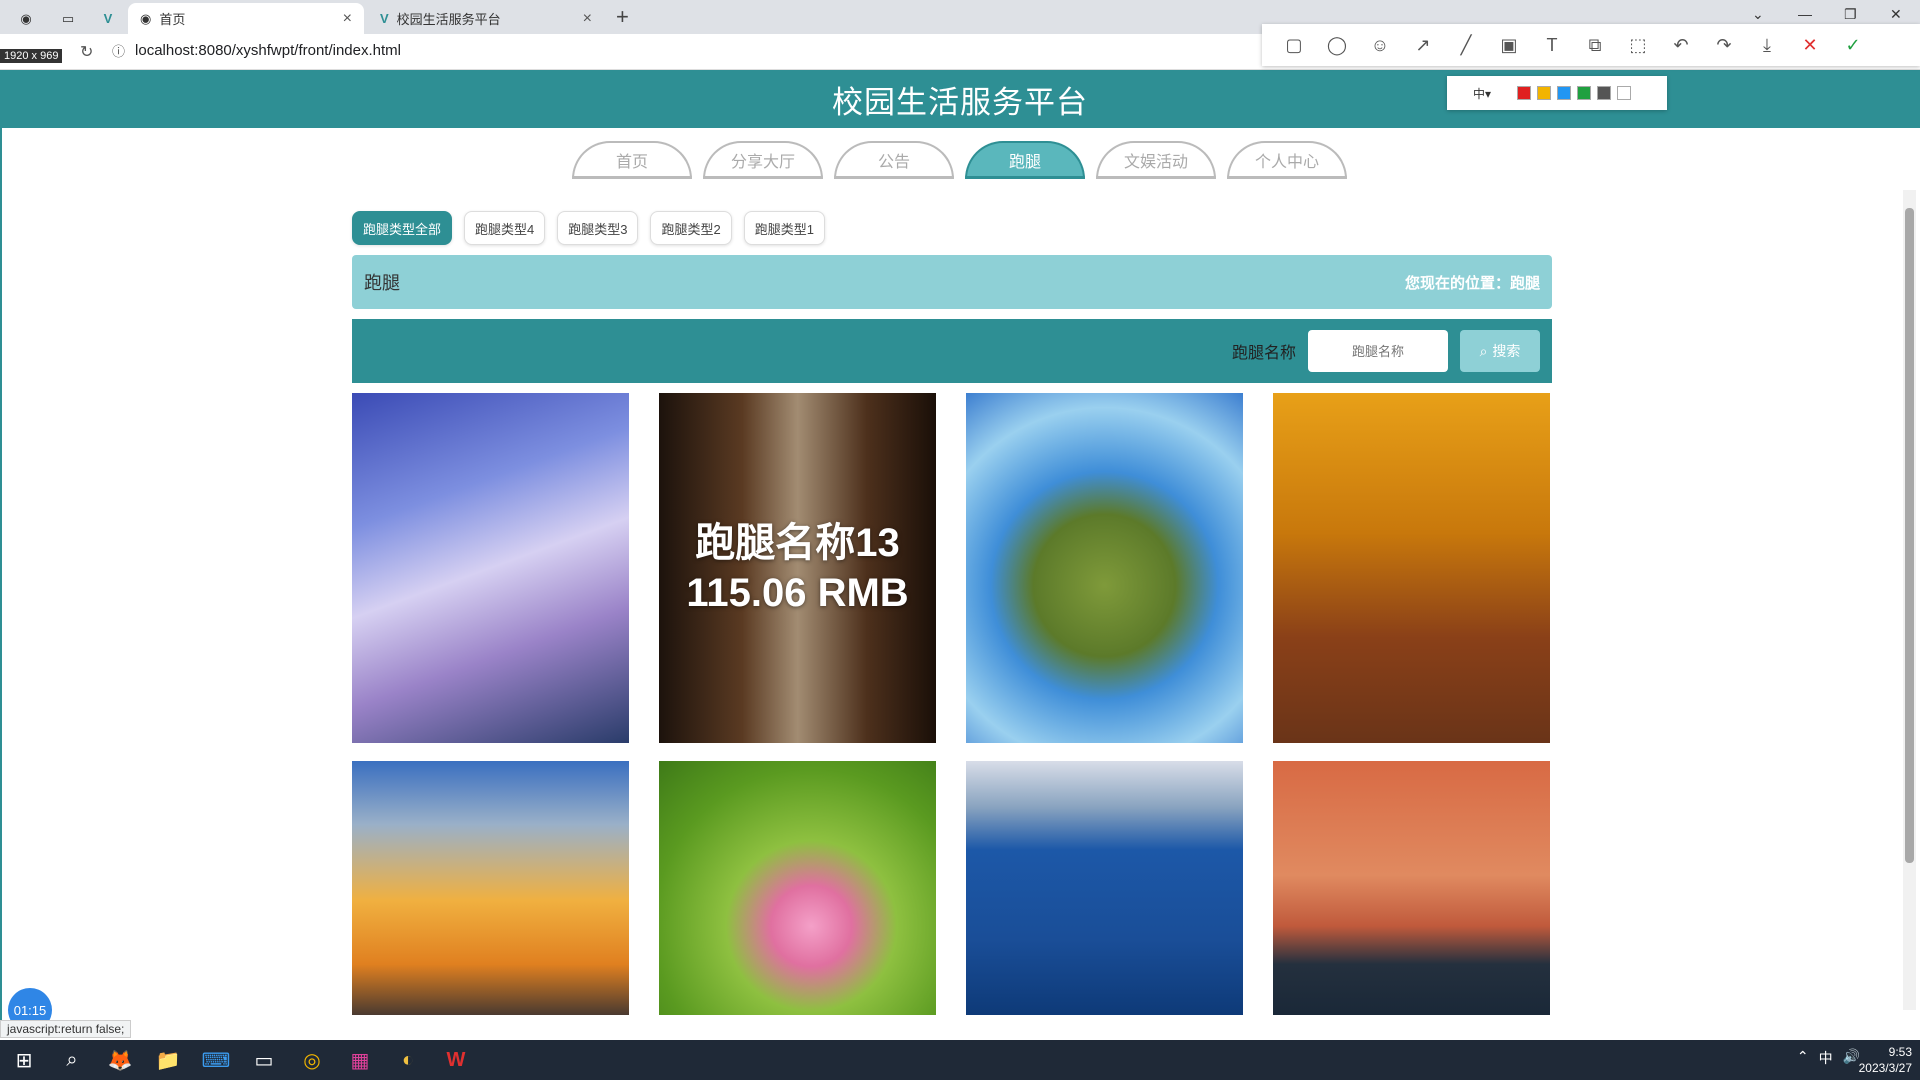 The height and width of the screenshot is (1080, 1920). Describe the element at coordinates (1263, 353) in the screenshot. I see `search-label: 跑腿名称` at that location.